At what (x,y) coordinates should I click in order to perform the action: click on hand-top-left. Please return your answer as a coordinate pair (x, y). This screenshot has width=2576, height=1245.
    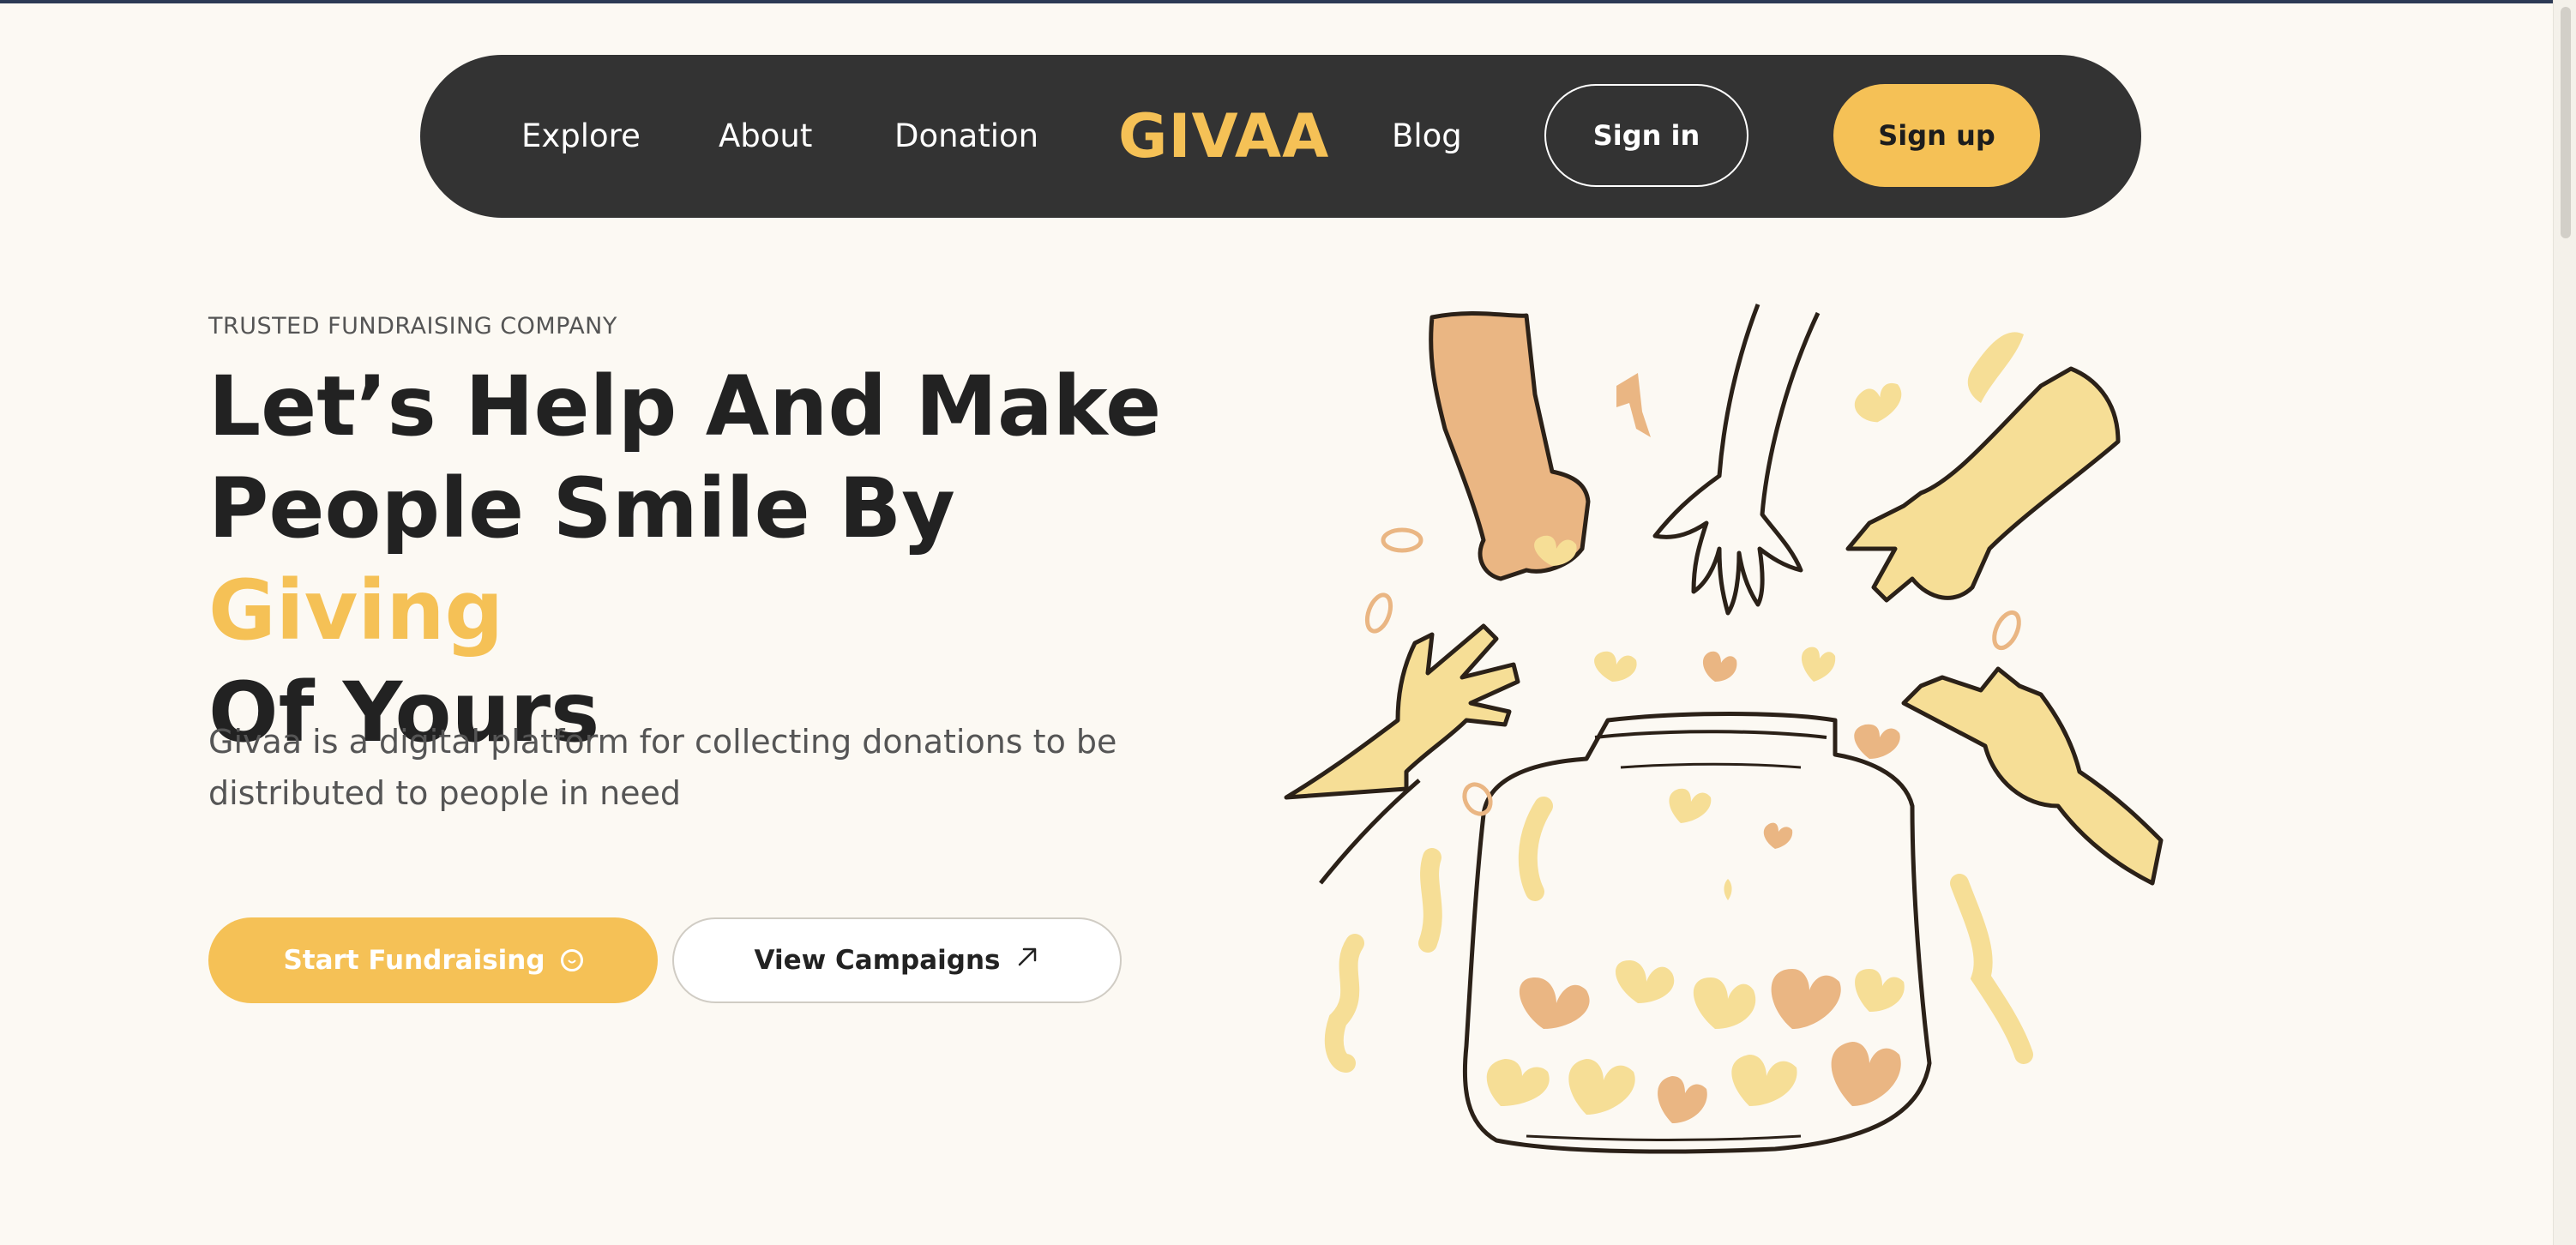
    Looking at the image, I should click on (1510, 445).